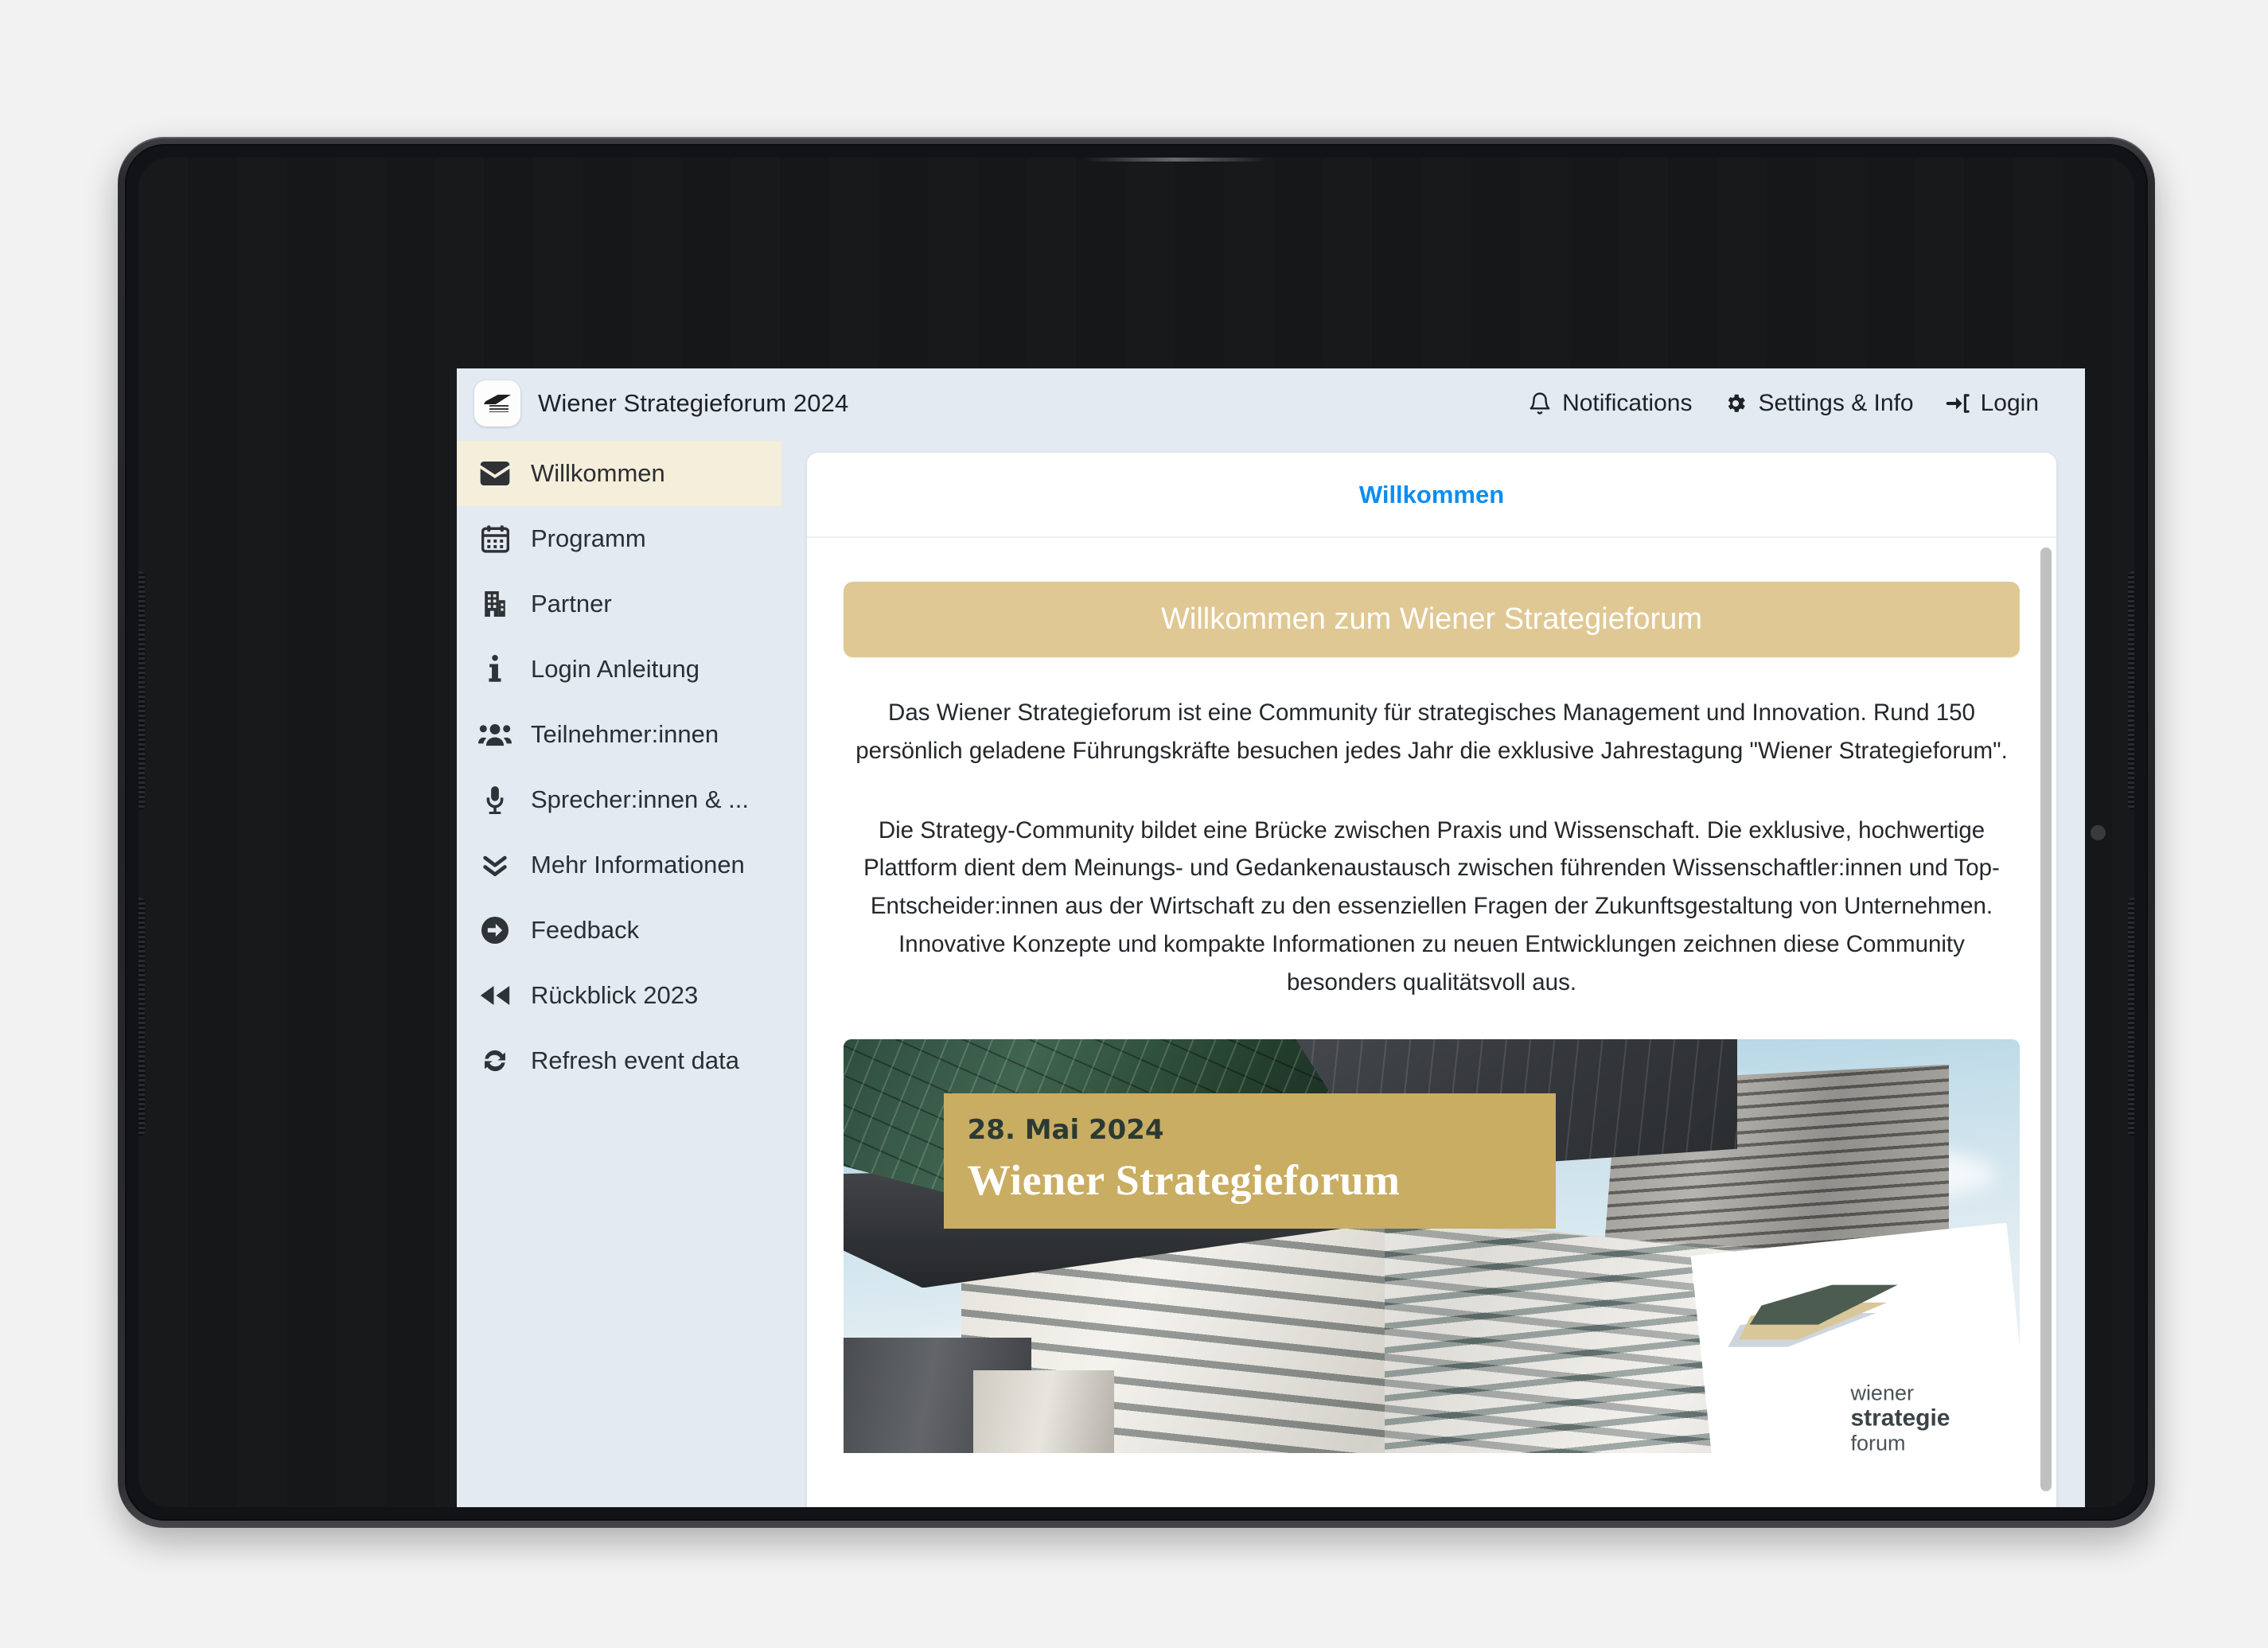  I want to click on sidebar-item-refresh-event-data: Refresh event data, so click(619, 1060).